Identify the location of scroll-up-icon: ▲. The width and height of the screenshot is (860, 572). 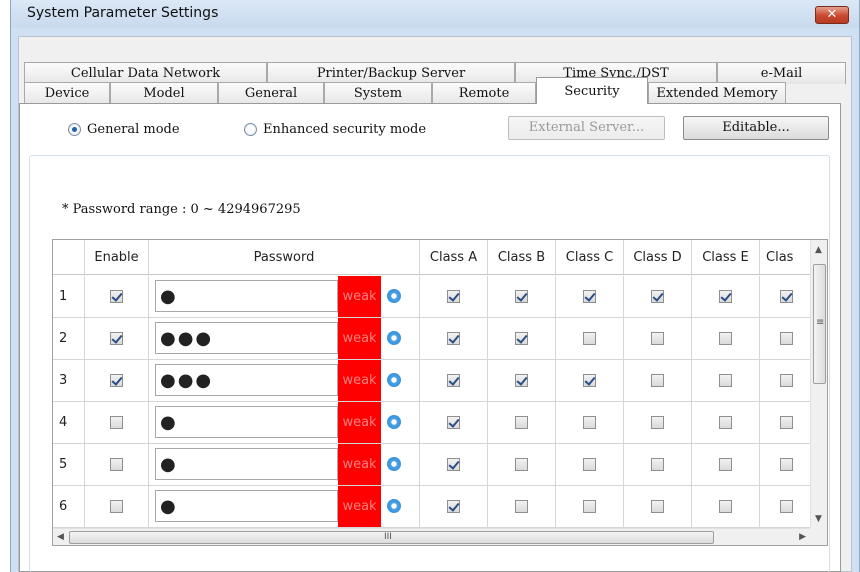
(818, 250).